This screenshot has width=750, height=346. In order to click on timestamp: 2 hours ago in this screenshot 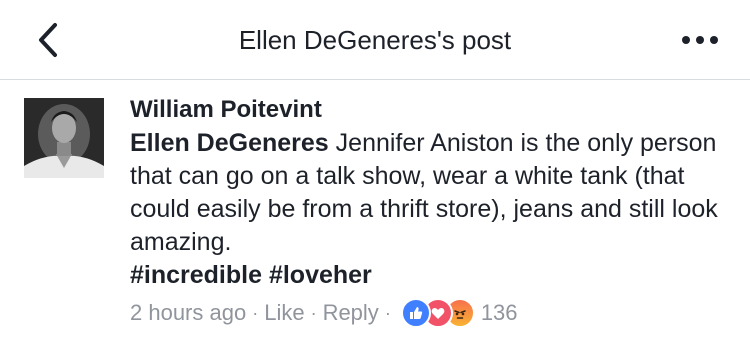, I will do `click(188, 313)`.